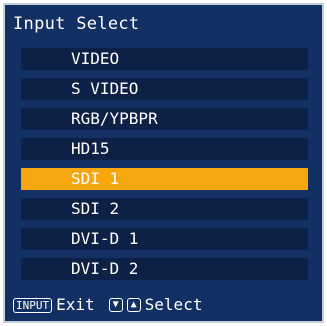 Image resolution: width=327 pixels, height=326 pixels. I want to click on input-option-s-video: S VIDEO, so click(164, 89).